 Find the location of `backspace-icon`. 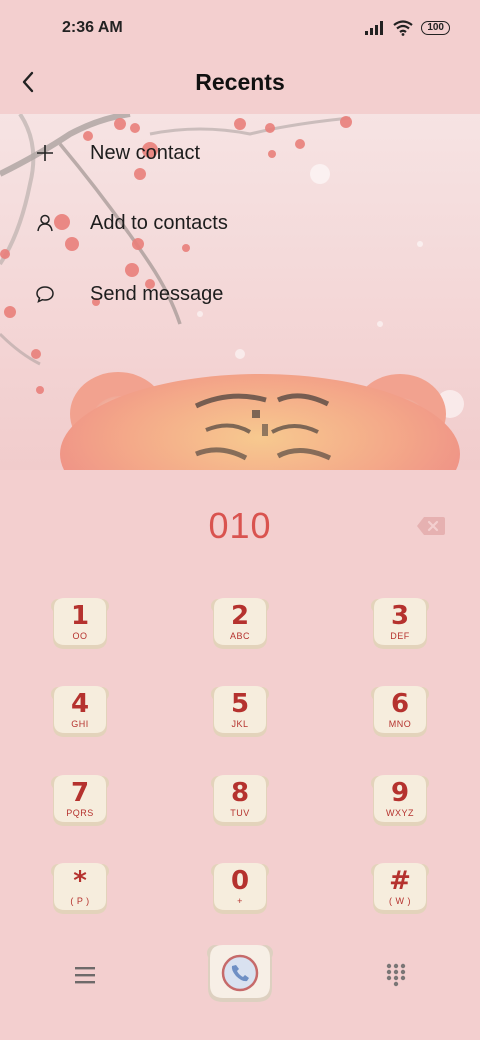

backspace-icon is located at coordinates (431, 526).